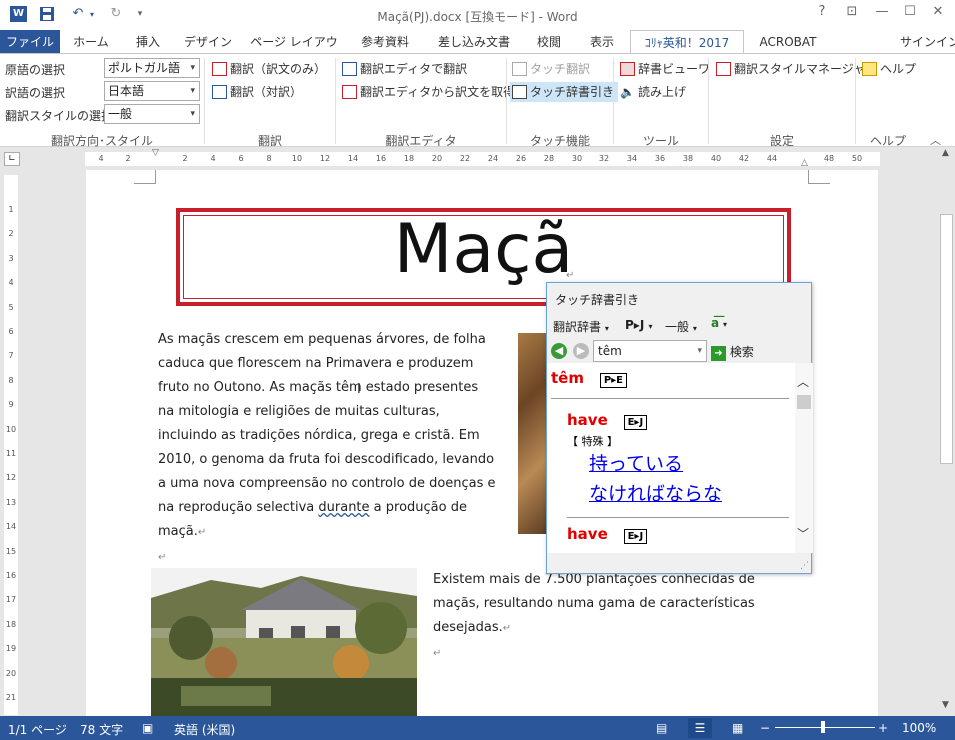  Describe the element at coordinates (655, 492) in the screenshot. I see `sense-link-2: なければならな` at that location.